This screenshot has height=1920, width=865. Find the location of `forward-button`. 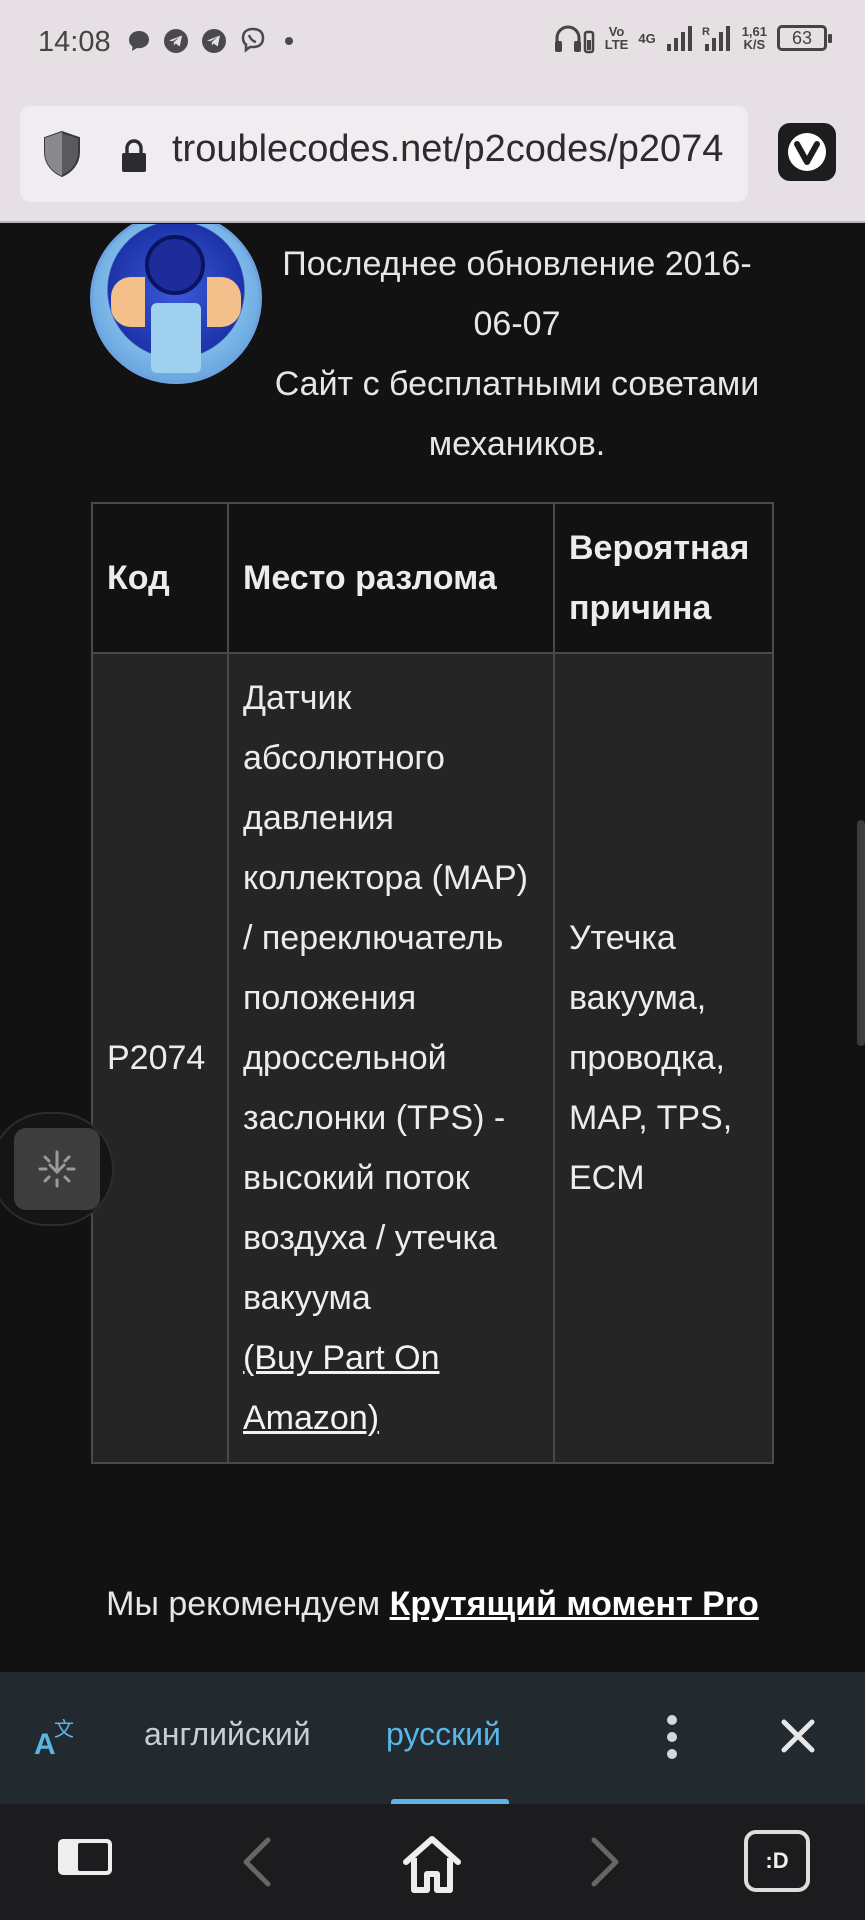

forward-button is located at coordinates (604, 1862).